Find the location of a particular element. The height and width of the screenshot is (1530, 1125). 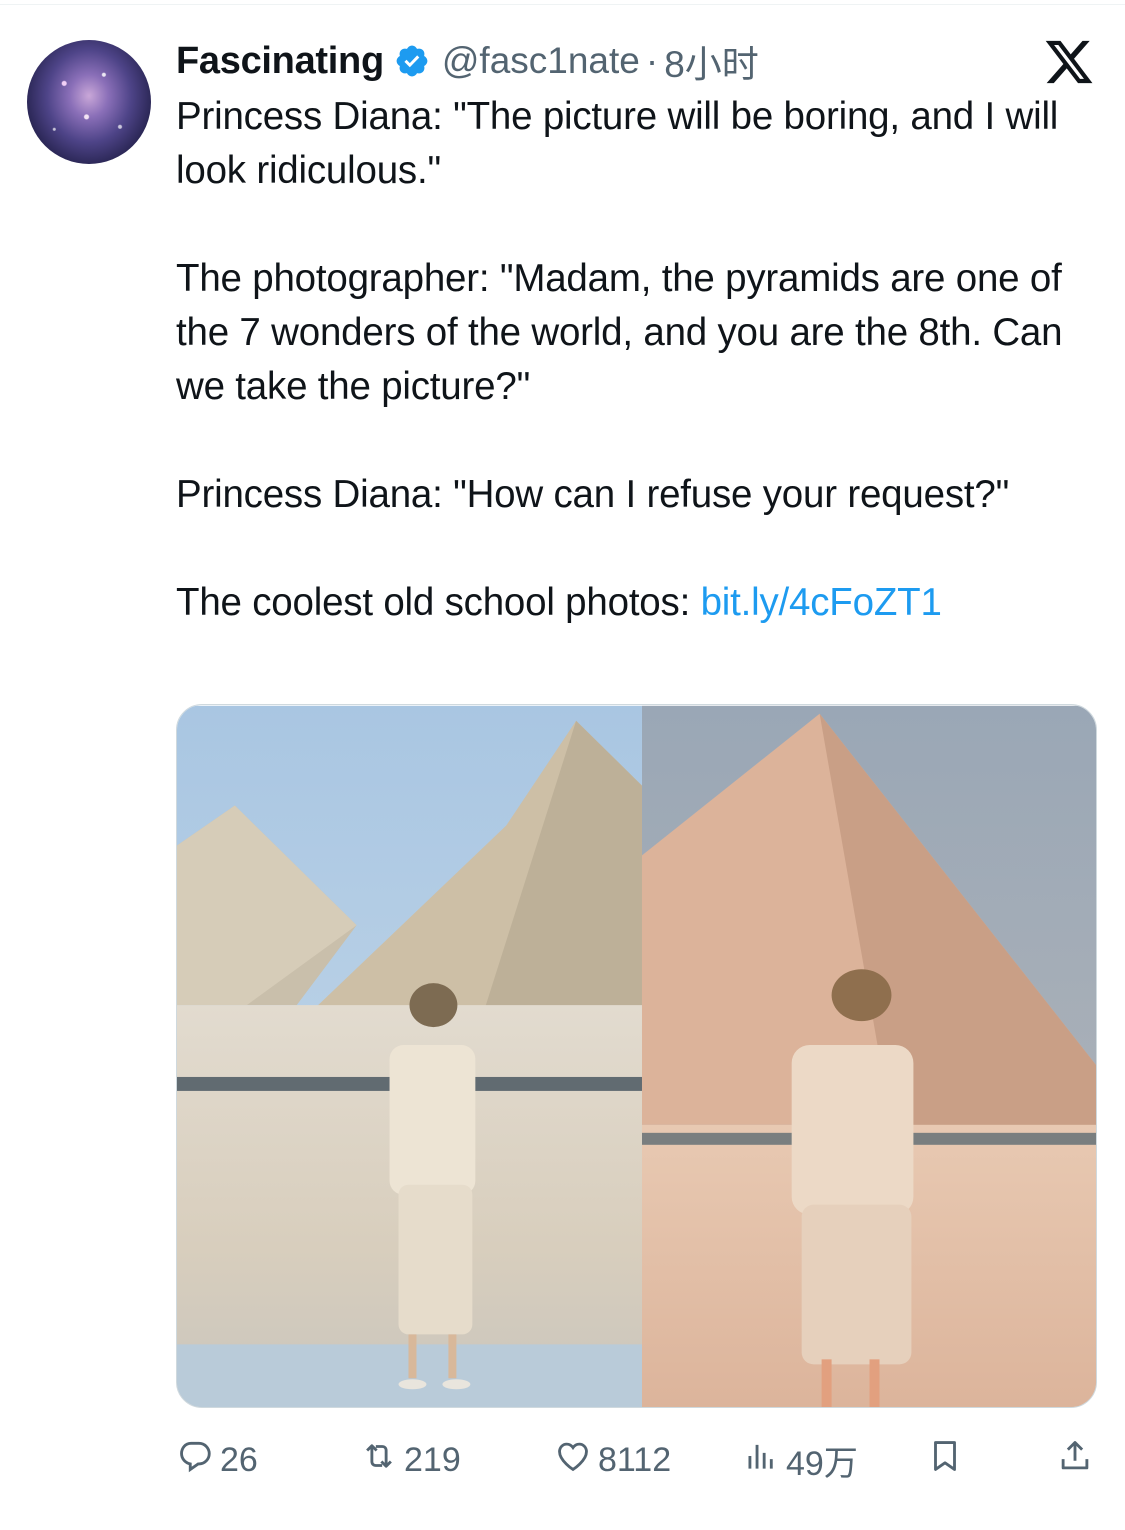

action-bar: 26 219 8112 49万 is located at coordinates (636, 1460).